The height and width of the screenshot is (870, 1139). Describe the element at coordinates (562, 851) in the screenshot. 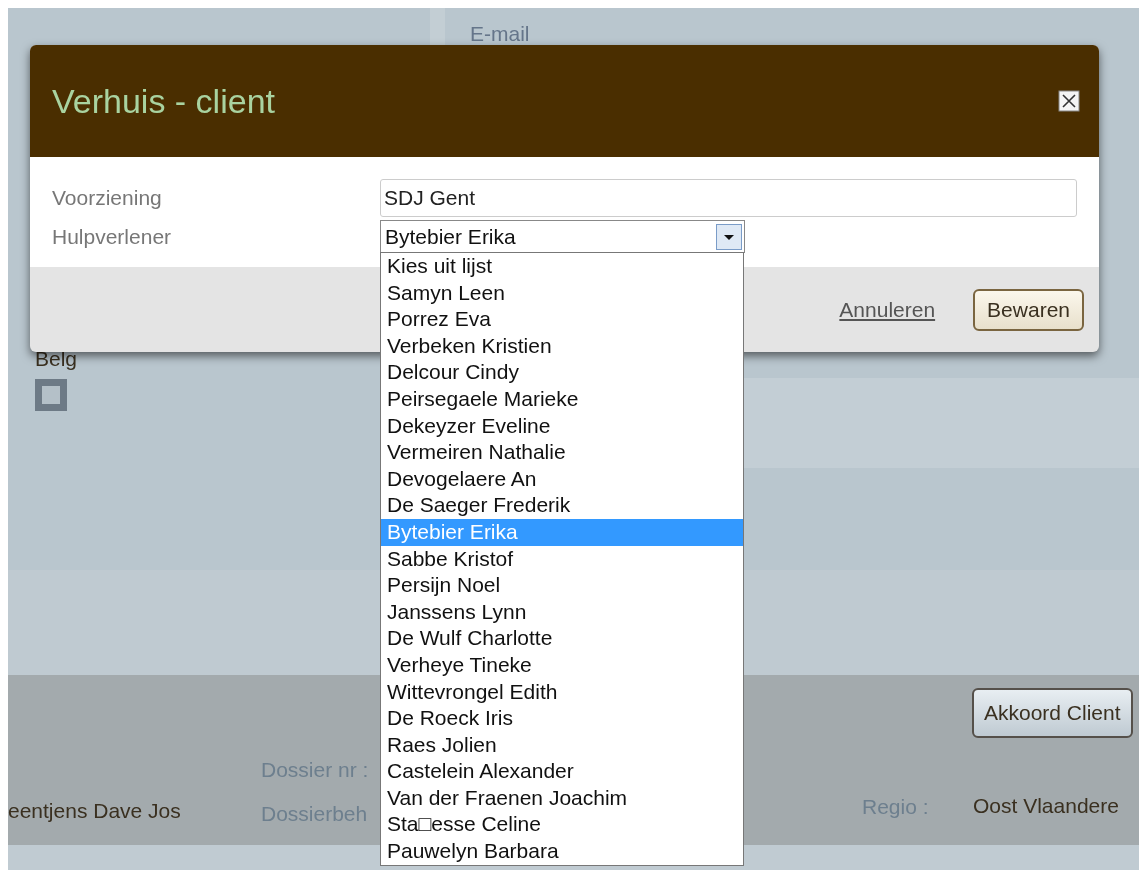

I see `dropdown-option: Pauwelyn Barbara` at that location.